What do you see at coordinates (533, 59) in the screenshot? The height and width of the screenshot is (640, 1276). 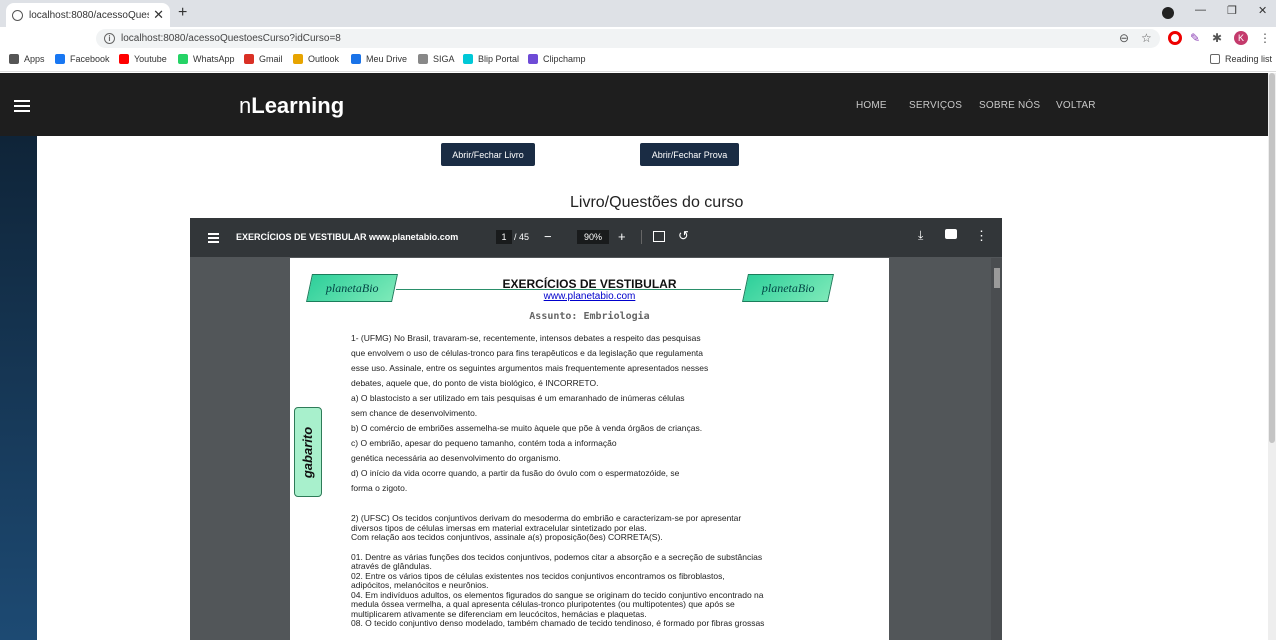 I see `clipchamp-icon` at bounding box center [533, 59].